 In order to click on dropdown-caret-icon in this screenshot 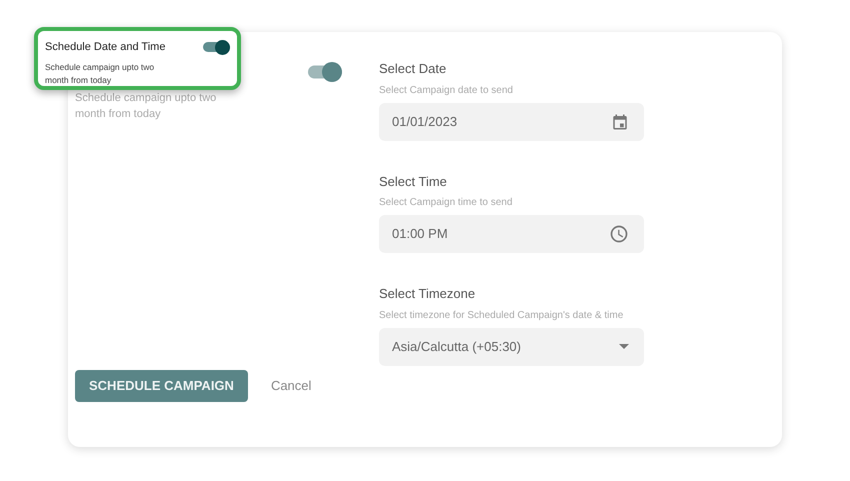, I will do `click(624, 346)`.